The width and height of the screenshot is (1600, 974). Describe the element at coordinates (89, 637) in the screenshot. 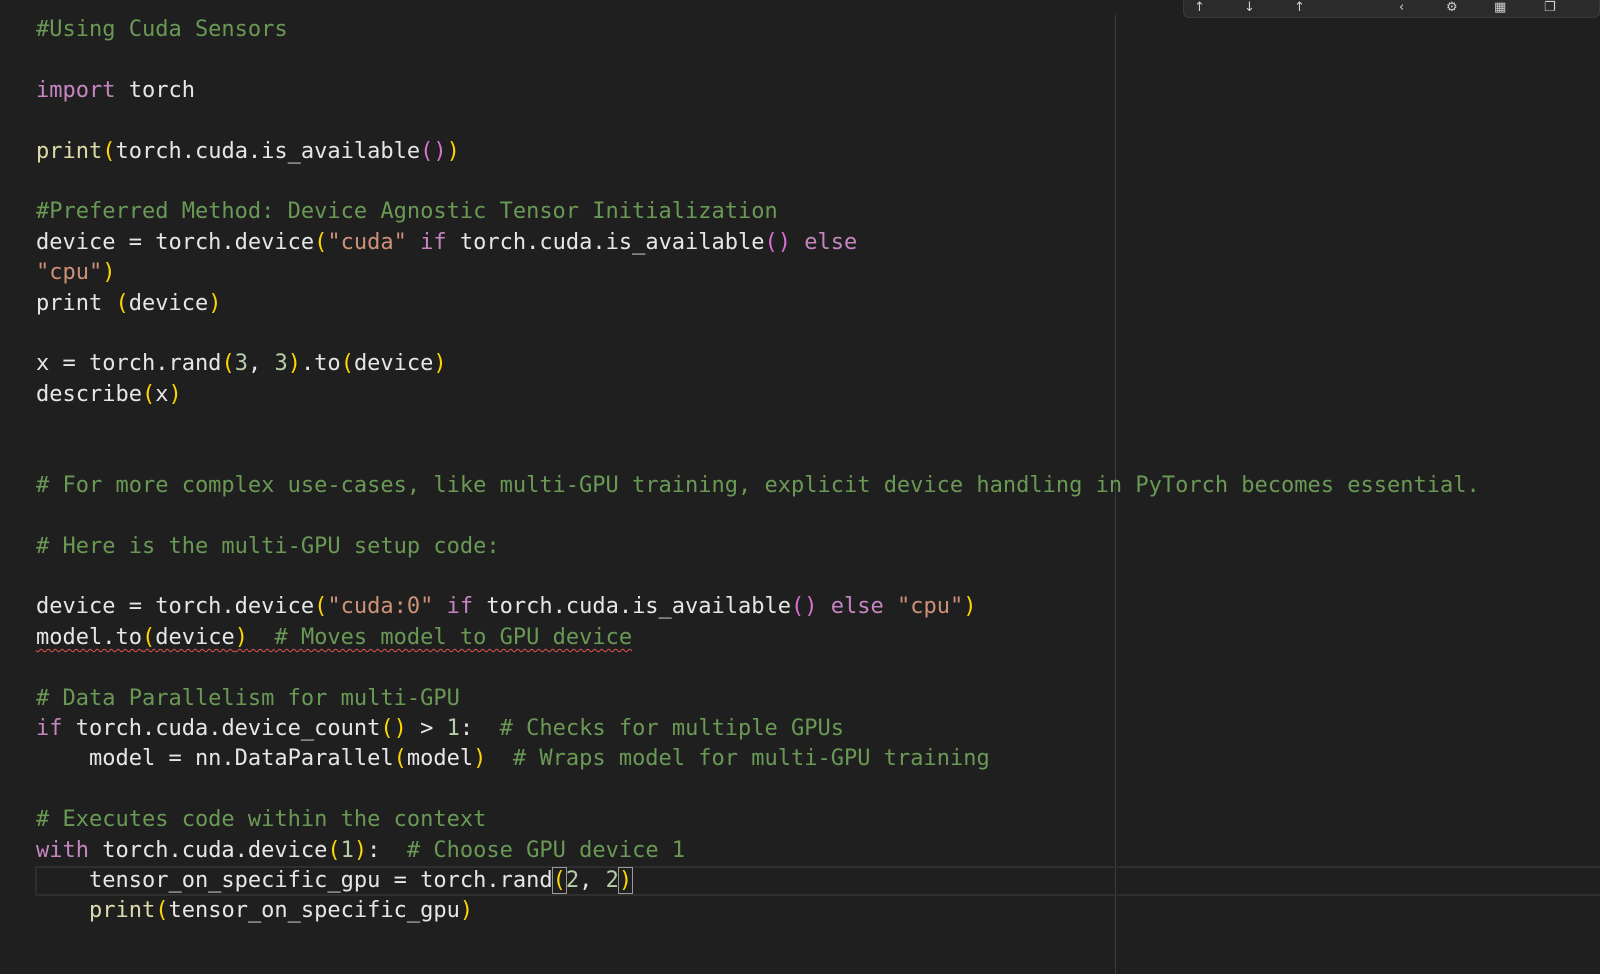

I see `error-code-token: model.to` at that location.